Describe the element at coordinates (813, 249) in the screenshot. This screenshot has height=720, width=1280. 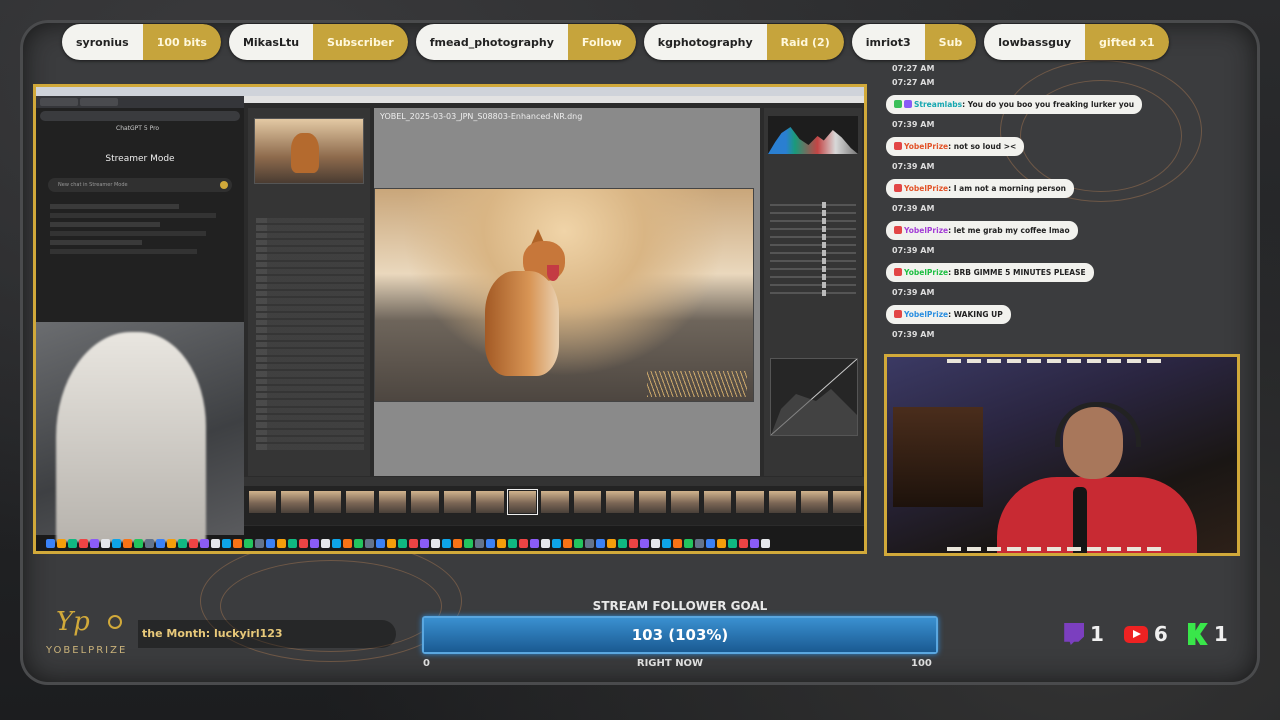
I see `basic-adjustment-sliders` at that location.